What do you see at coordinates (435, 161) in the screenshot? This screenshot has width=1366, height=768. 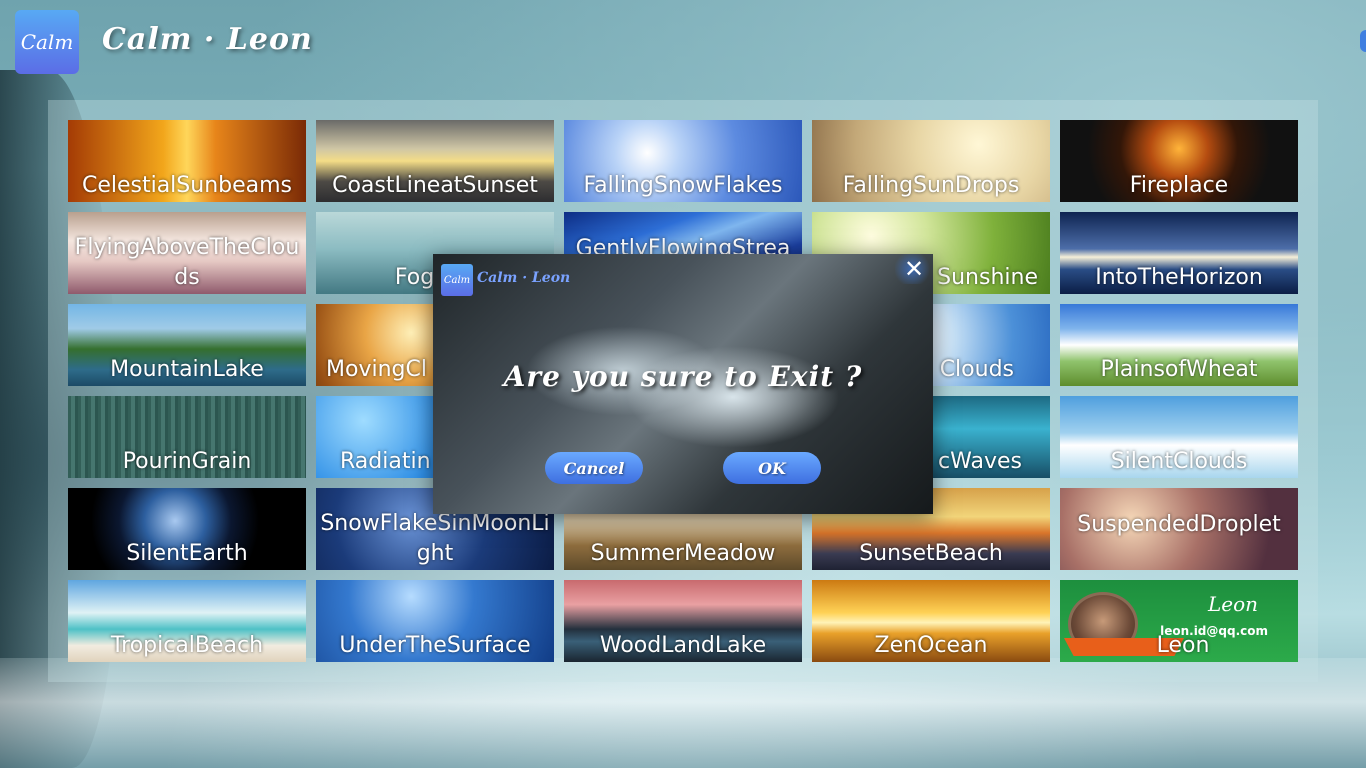 I see `scene-tile-coastline-at-sunset: CoastLineatSunset` at bounding box center [435, 161].